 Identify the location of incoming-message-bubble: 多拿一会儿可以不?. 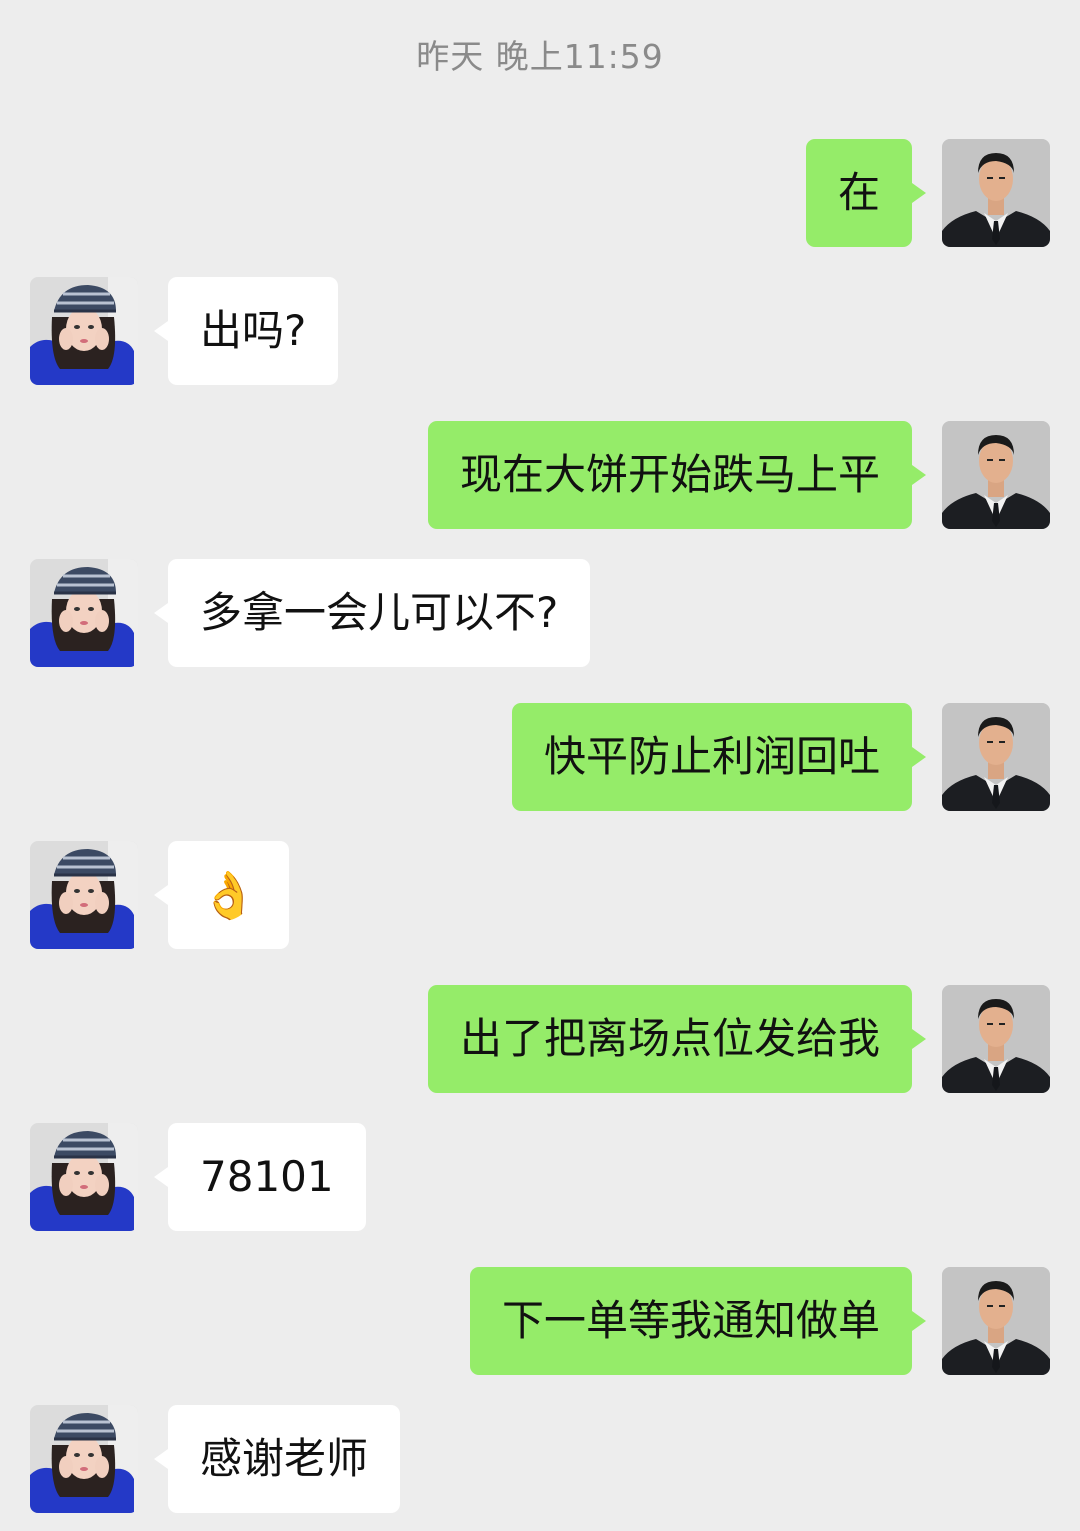
(379, 613).